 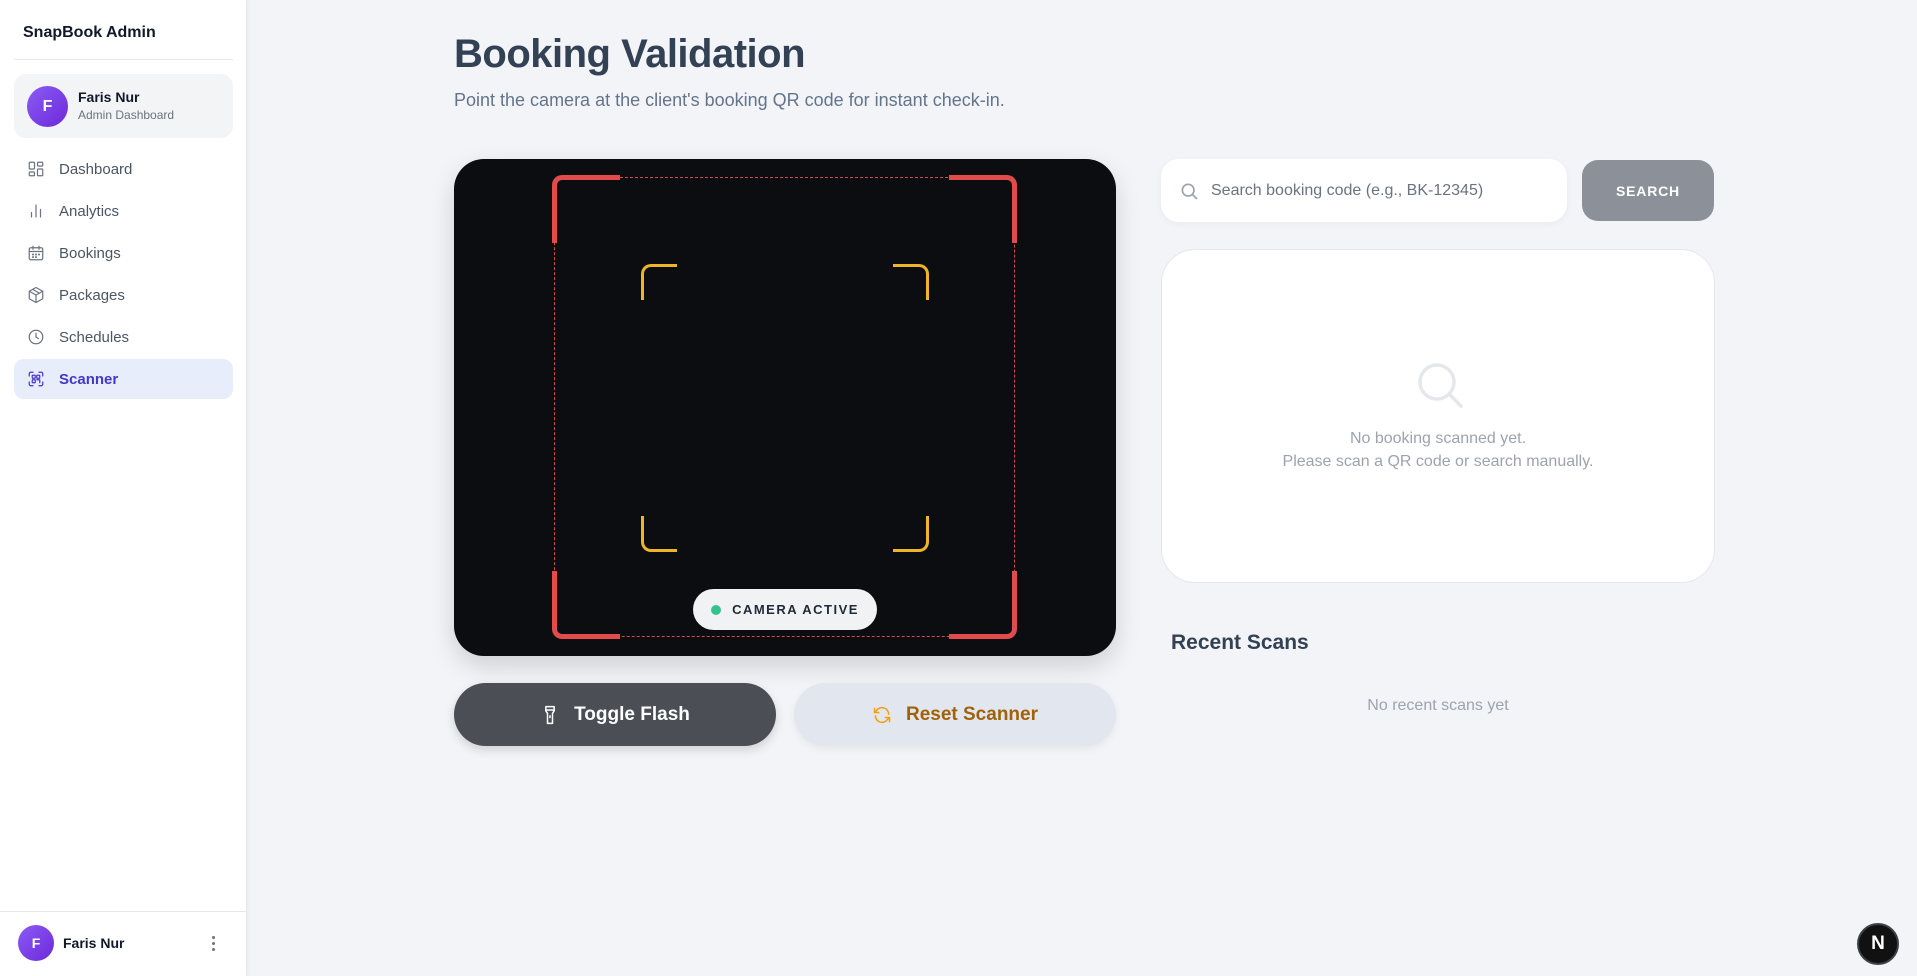 I want to click on booking-search-input, so click(x=1381, y=190).